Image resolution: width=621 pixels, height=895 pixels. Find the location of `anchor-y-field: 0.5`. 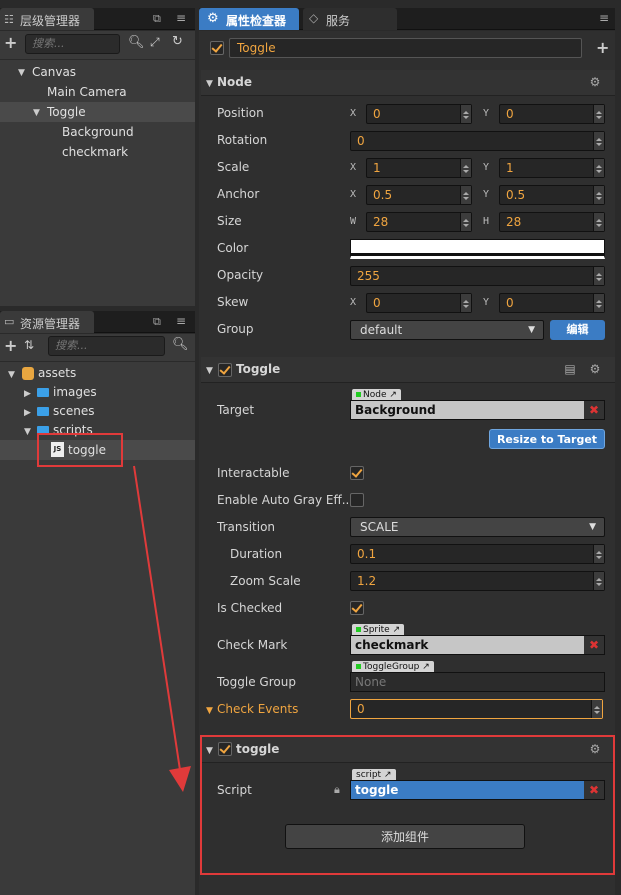

anchor-y-field: 0.5 is located at coordinates (552, 195).